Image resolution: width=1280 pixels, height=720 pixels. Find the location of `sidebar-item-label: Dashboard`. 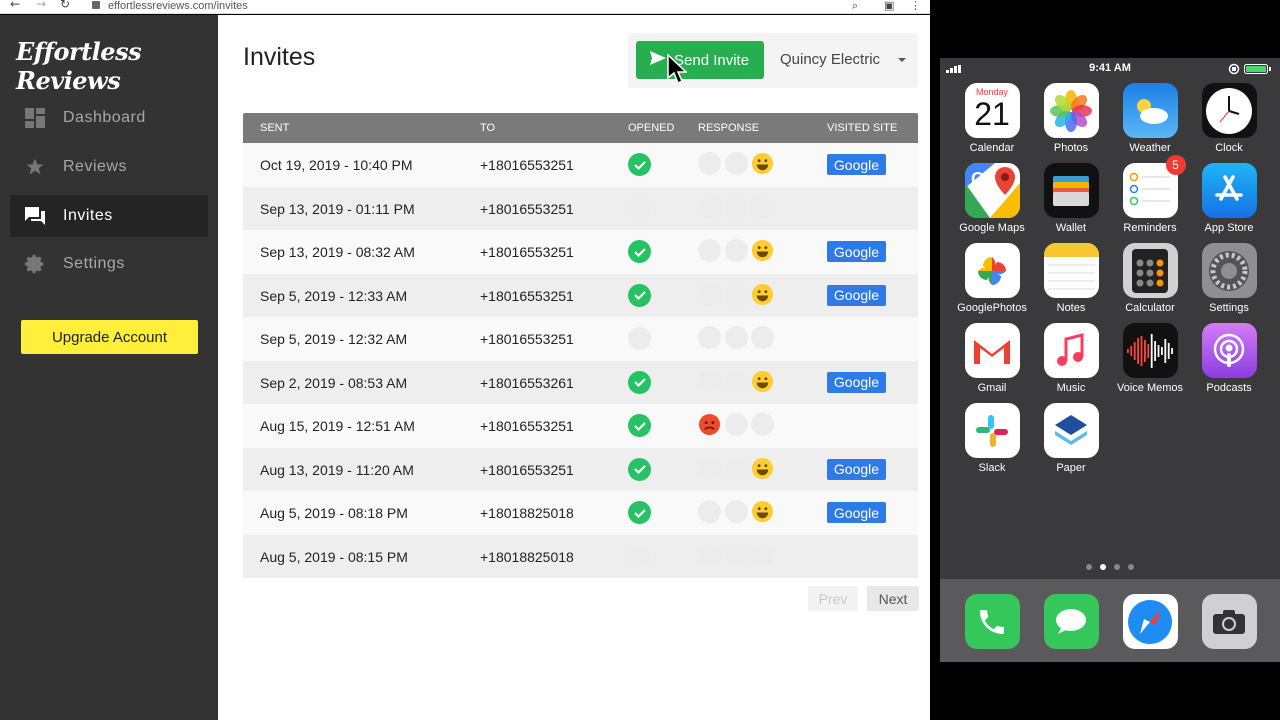

sidebar-item-label: Dashboard is located at coordinates (104, 117).